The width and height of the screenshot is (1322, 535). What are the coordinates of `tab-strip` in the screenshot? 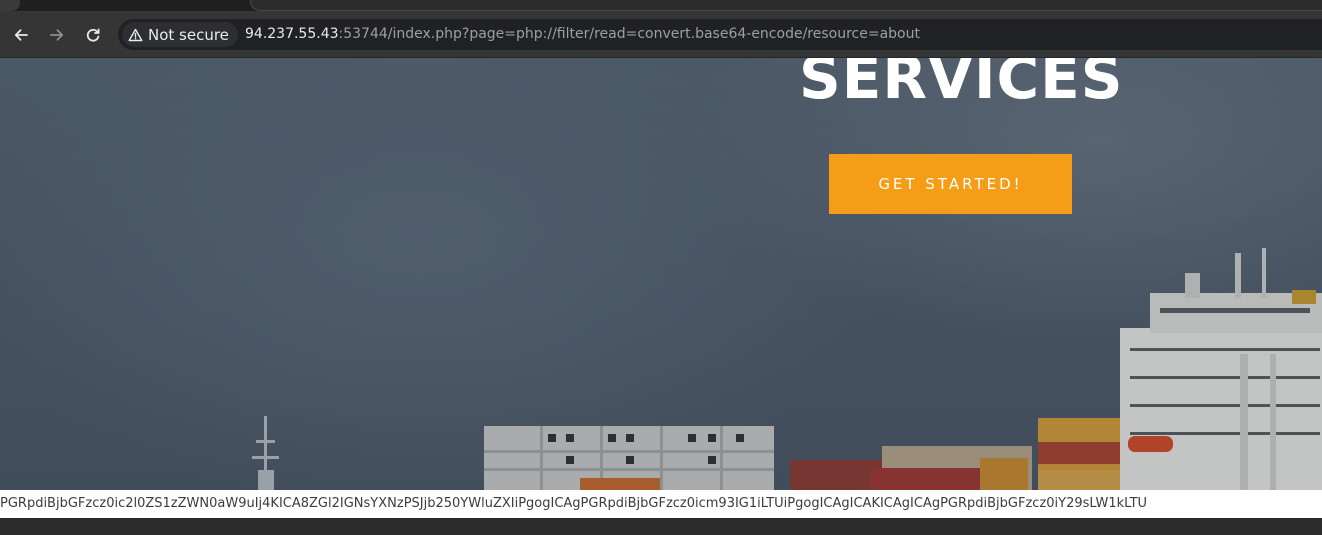 It's located at (661, 5).